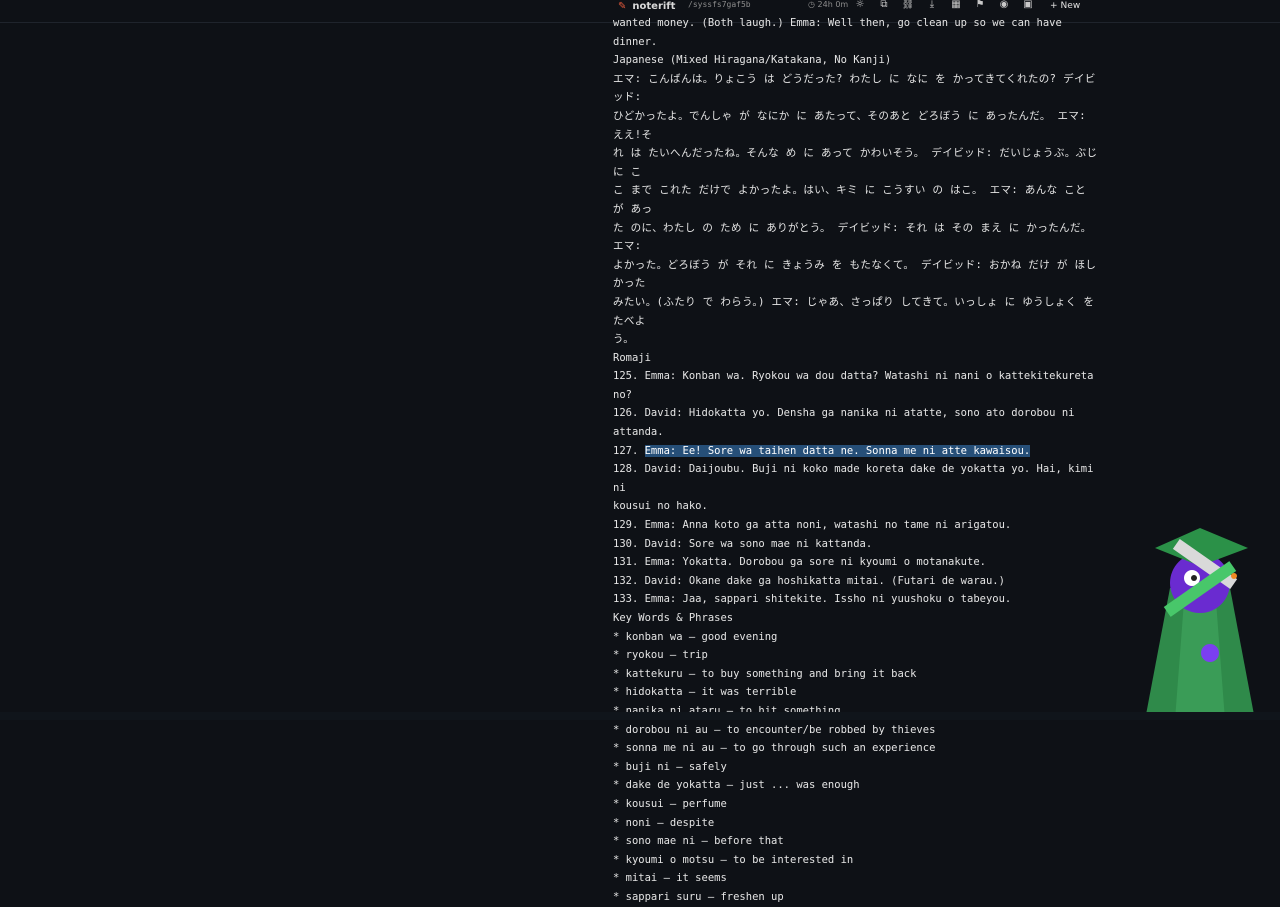 This screenshot has width=1280, height=907. What do you see at coordinates (736, 785) in the screenshot?
I see `text-line: * dake de yokatta — just ... was enough` at bounding box center [736, 785].